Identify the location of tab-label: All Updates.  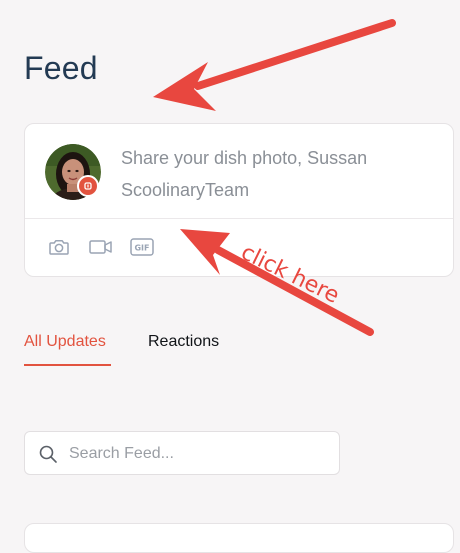
(65, 341).